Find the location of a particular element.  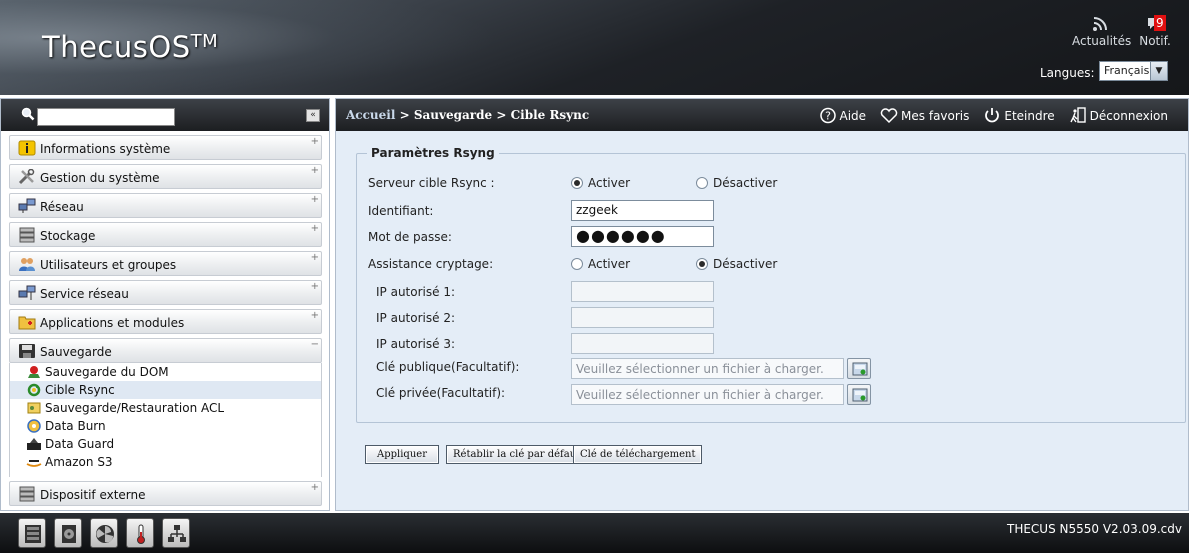

allowed-ip-2-label: IP autorisé 2: is located at coordinates (415, 318).